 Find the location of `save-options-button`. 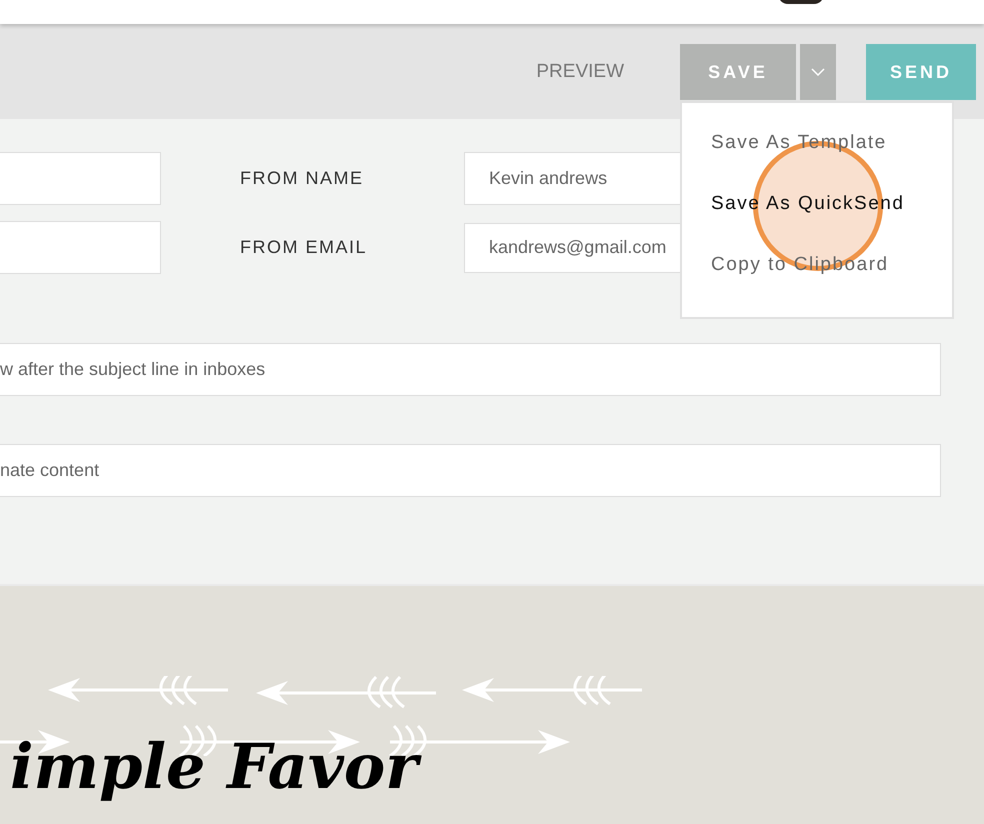

save-options-button is located at coordinates (818, 72).